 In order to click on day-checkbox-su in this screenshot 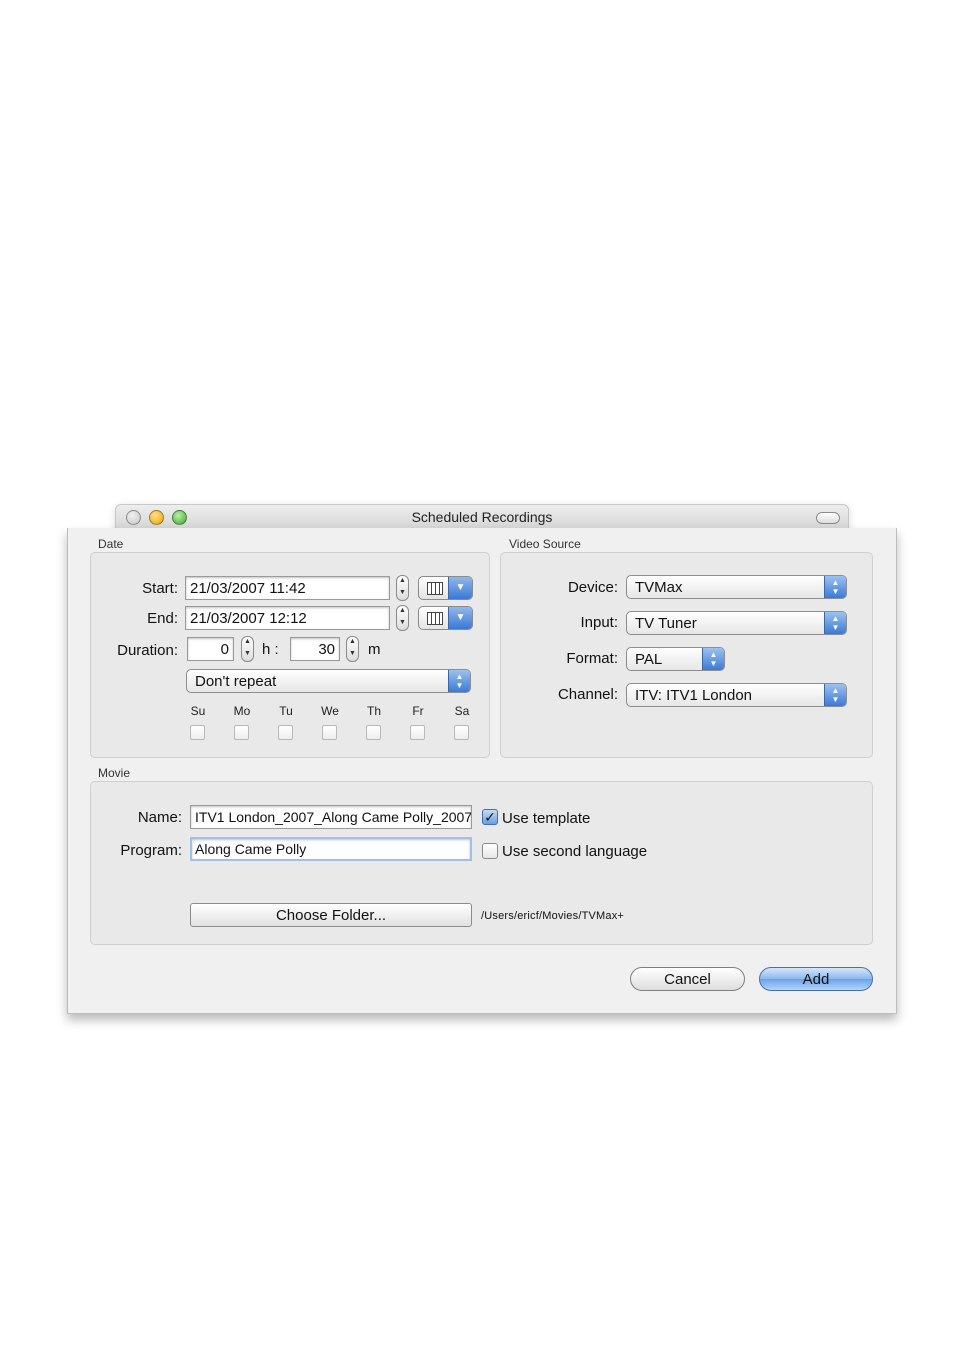, I will do `click(197, 732)`.